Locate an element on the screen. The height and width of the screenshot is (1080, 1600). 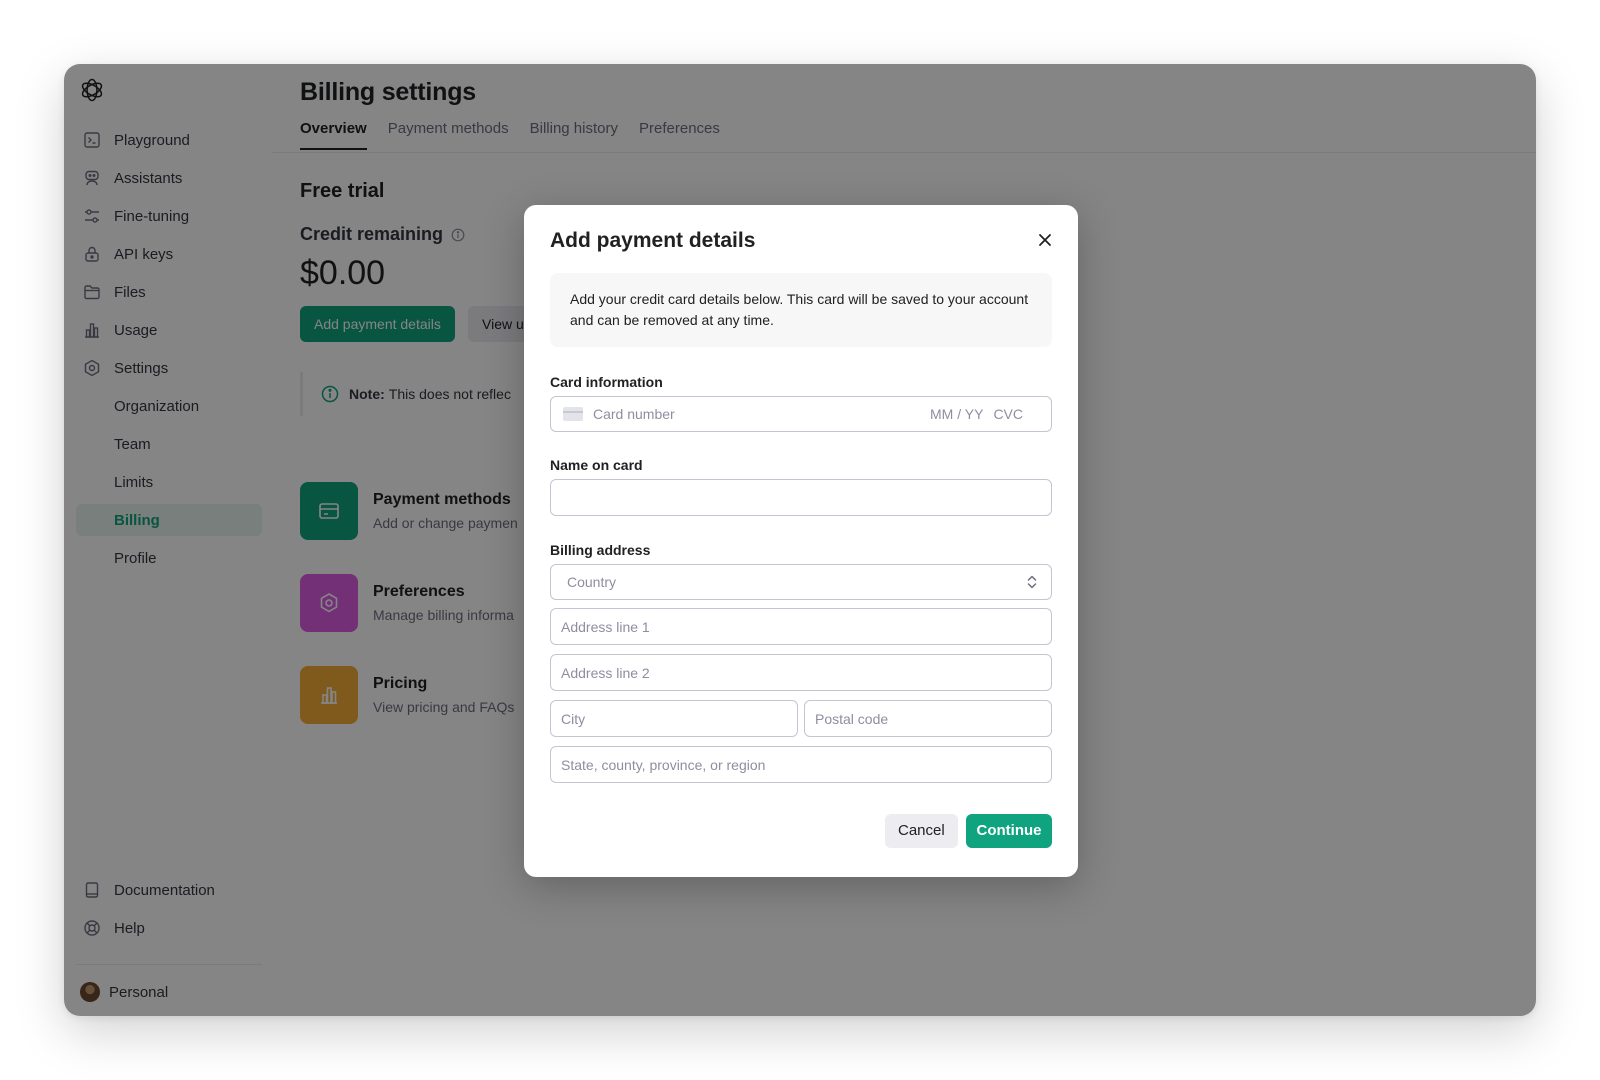
country-select: Country is located at coordinates (801, 582).